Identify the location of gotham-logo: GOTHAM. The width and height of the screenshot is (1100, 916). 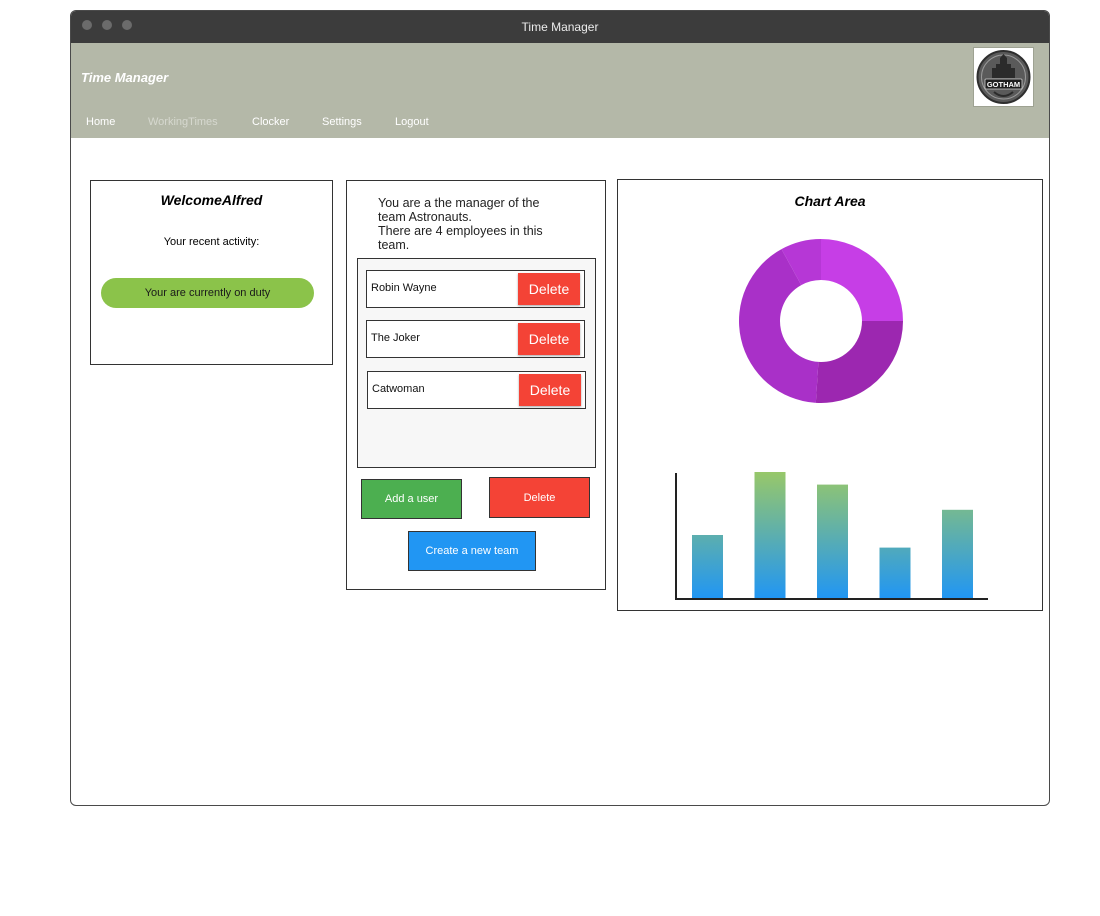
(1003, 77).